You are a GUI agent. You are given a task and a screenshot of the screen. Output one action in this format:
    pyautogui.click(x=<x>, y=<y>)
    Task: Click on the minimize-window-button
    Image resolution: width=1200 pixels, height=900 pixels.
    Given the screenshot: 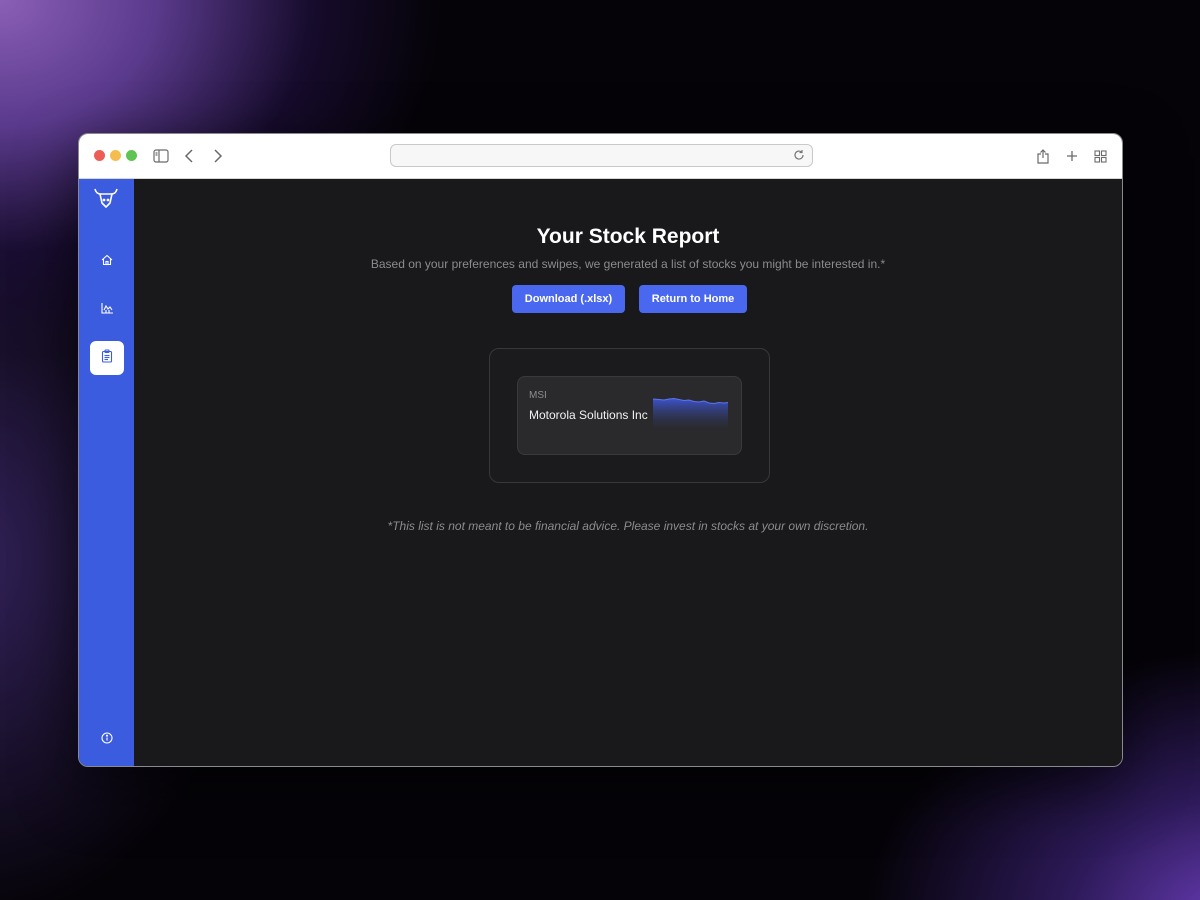 What is the action you would take?
    pyautogui.click(x=115, y=155)
    